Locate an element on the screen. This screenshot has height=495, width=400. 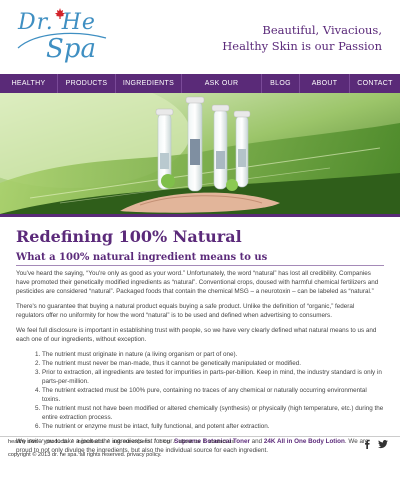
footer-link-about-us: about us is located at coordinates (189, 442).